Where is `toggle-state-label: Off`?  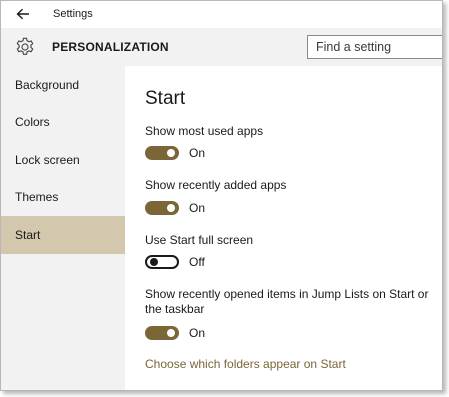
toggle-state-label: Off is located at coordinates (197, 262).